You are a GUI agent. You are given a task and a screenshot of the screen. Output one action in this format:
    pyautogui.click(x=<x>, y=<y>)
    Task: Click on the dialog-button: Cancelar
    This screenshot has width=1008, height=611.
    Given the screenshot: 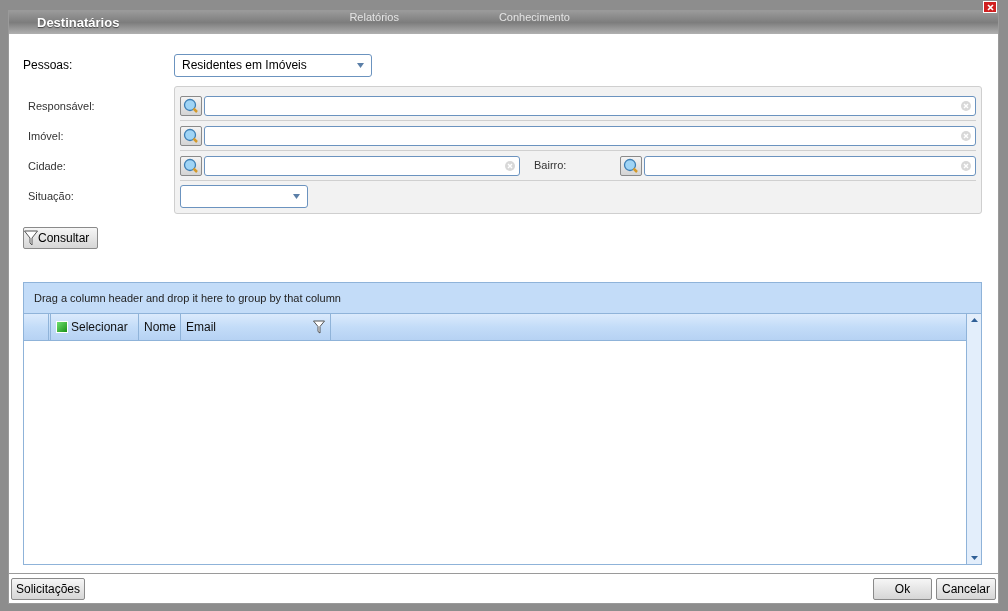 What is the action you would take?
    pyautogui.click(x=966, y=588)
    